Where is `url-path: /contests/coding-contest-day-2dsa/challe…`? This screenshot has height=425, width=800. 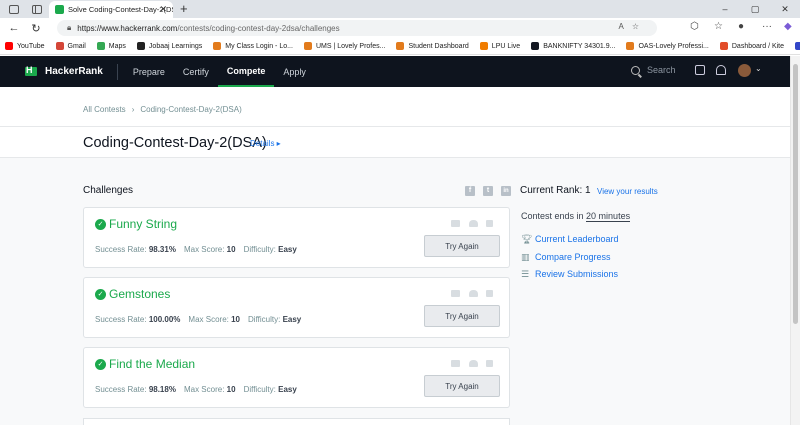
url-path: /contests/coding-contest-day-2dsa/challe… is located at coordinates (258, 28).